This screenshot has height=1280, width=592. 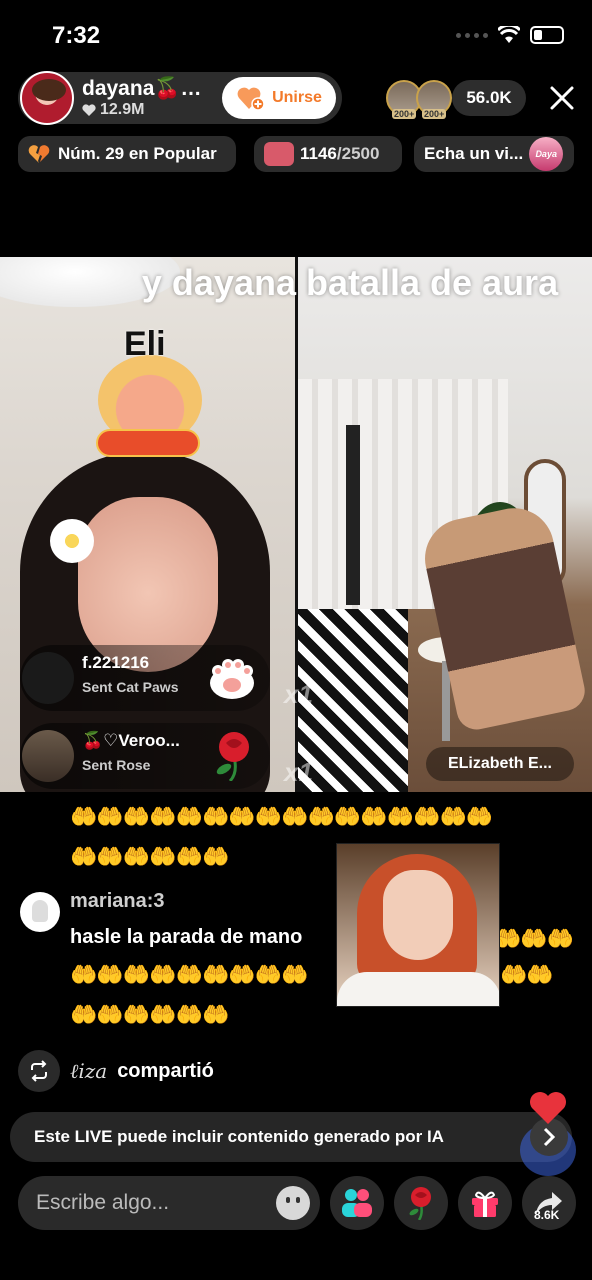 What do you see at coordinates (548, 1108) in the screenshot?
I see `like-heart-icon` at bounding box center [548, 1108].